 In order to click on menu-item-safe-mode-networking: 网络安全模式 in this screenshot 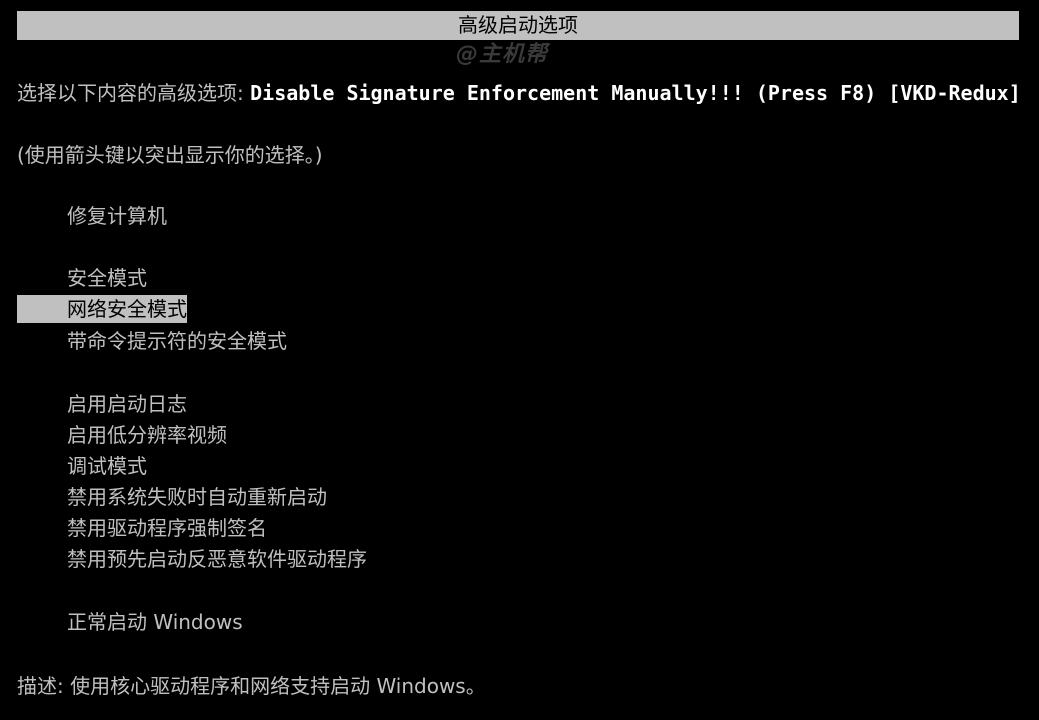, I will do `click(102, 309)`.